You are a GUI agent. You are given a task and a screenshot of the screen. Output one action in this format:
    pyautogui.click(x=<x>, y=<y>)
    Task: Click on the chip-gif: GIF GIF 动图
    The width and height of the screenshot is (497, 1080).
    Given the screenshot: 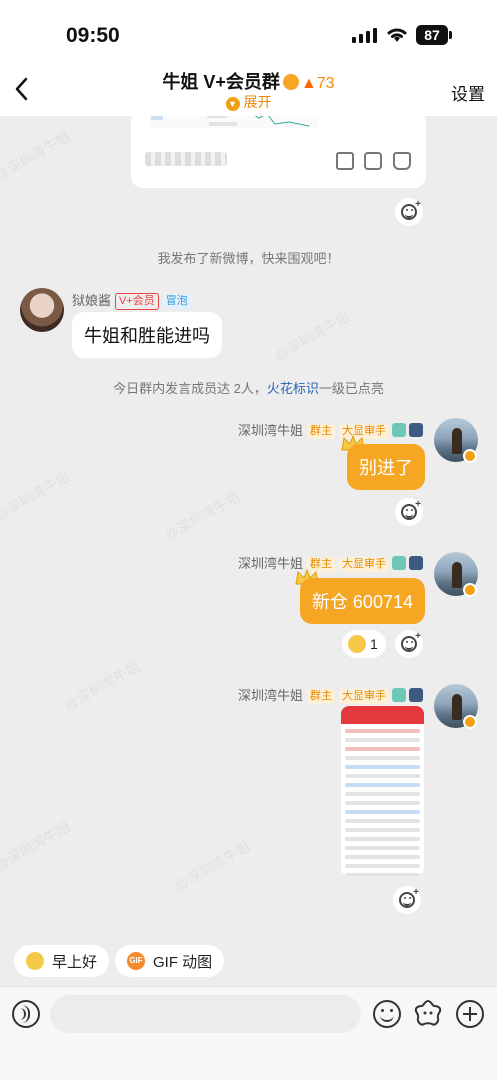 What is the action you would take?
    pyautogui.click(x=170, y=961)
    